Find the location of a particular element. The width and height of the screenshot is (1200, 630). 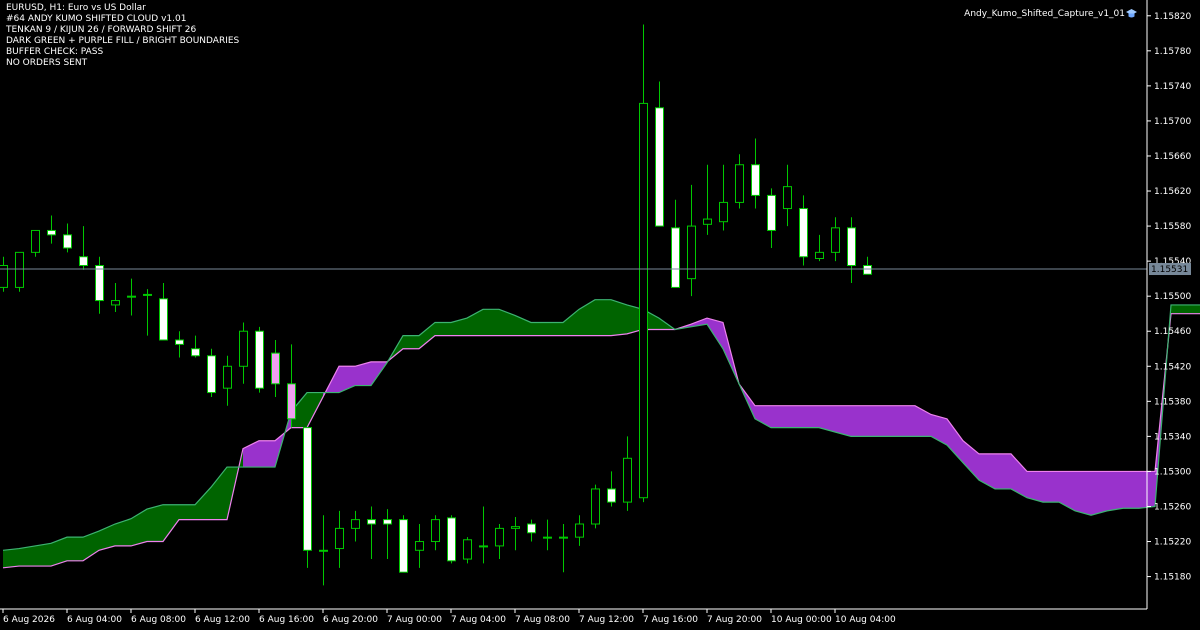

x-tick-label: 7 Aug 08:00 is located at coordinates (542, 620).